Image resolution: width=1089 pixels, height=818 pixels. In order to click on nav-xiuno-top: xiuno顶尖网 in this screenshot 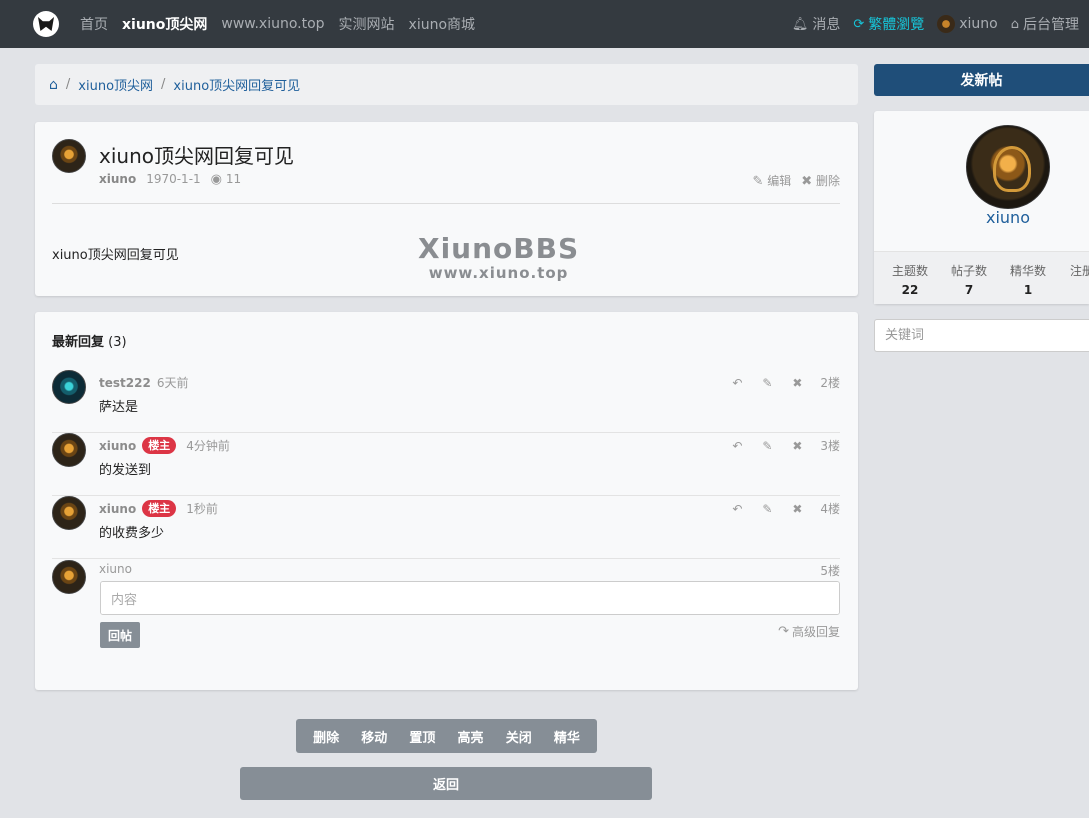, I will do `click(164, 24)`.